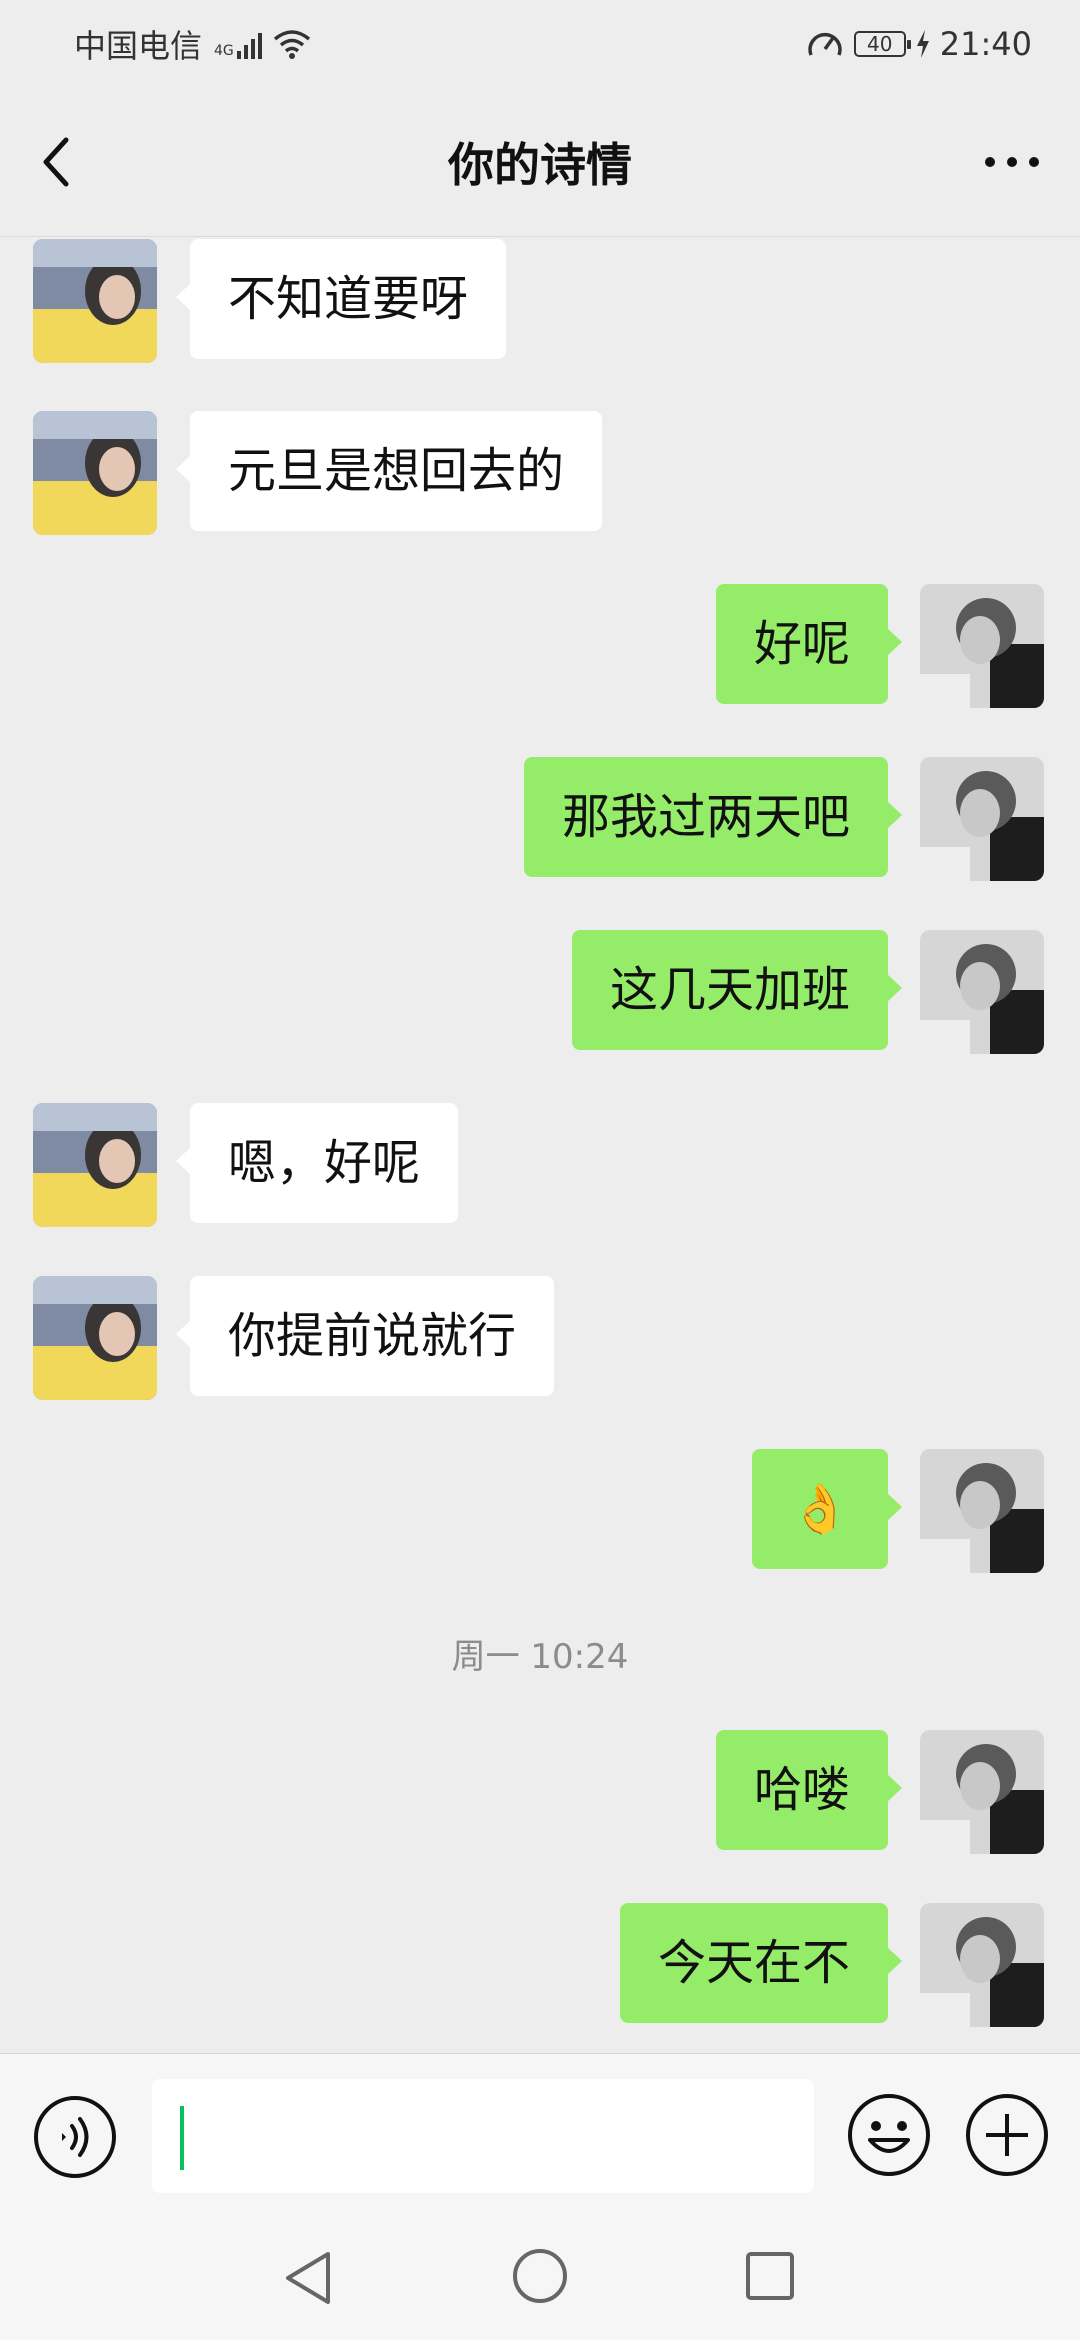 Image resolution: width=1080 pixels, height=2340 pixels. I want to click on message-row-outgoing: 好呢, so click(540, 646).